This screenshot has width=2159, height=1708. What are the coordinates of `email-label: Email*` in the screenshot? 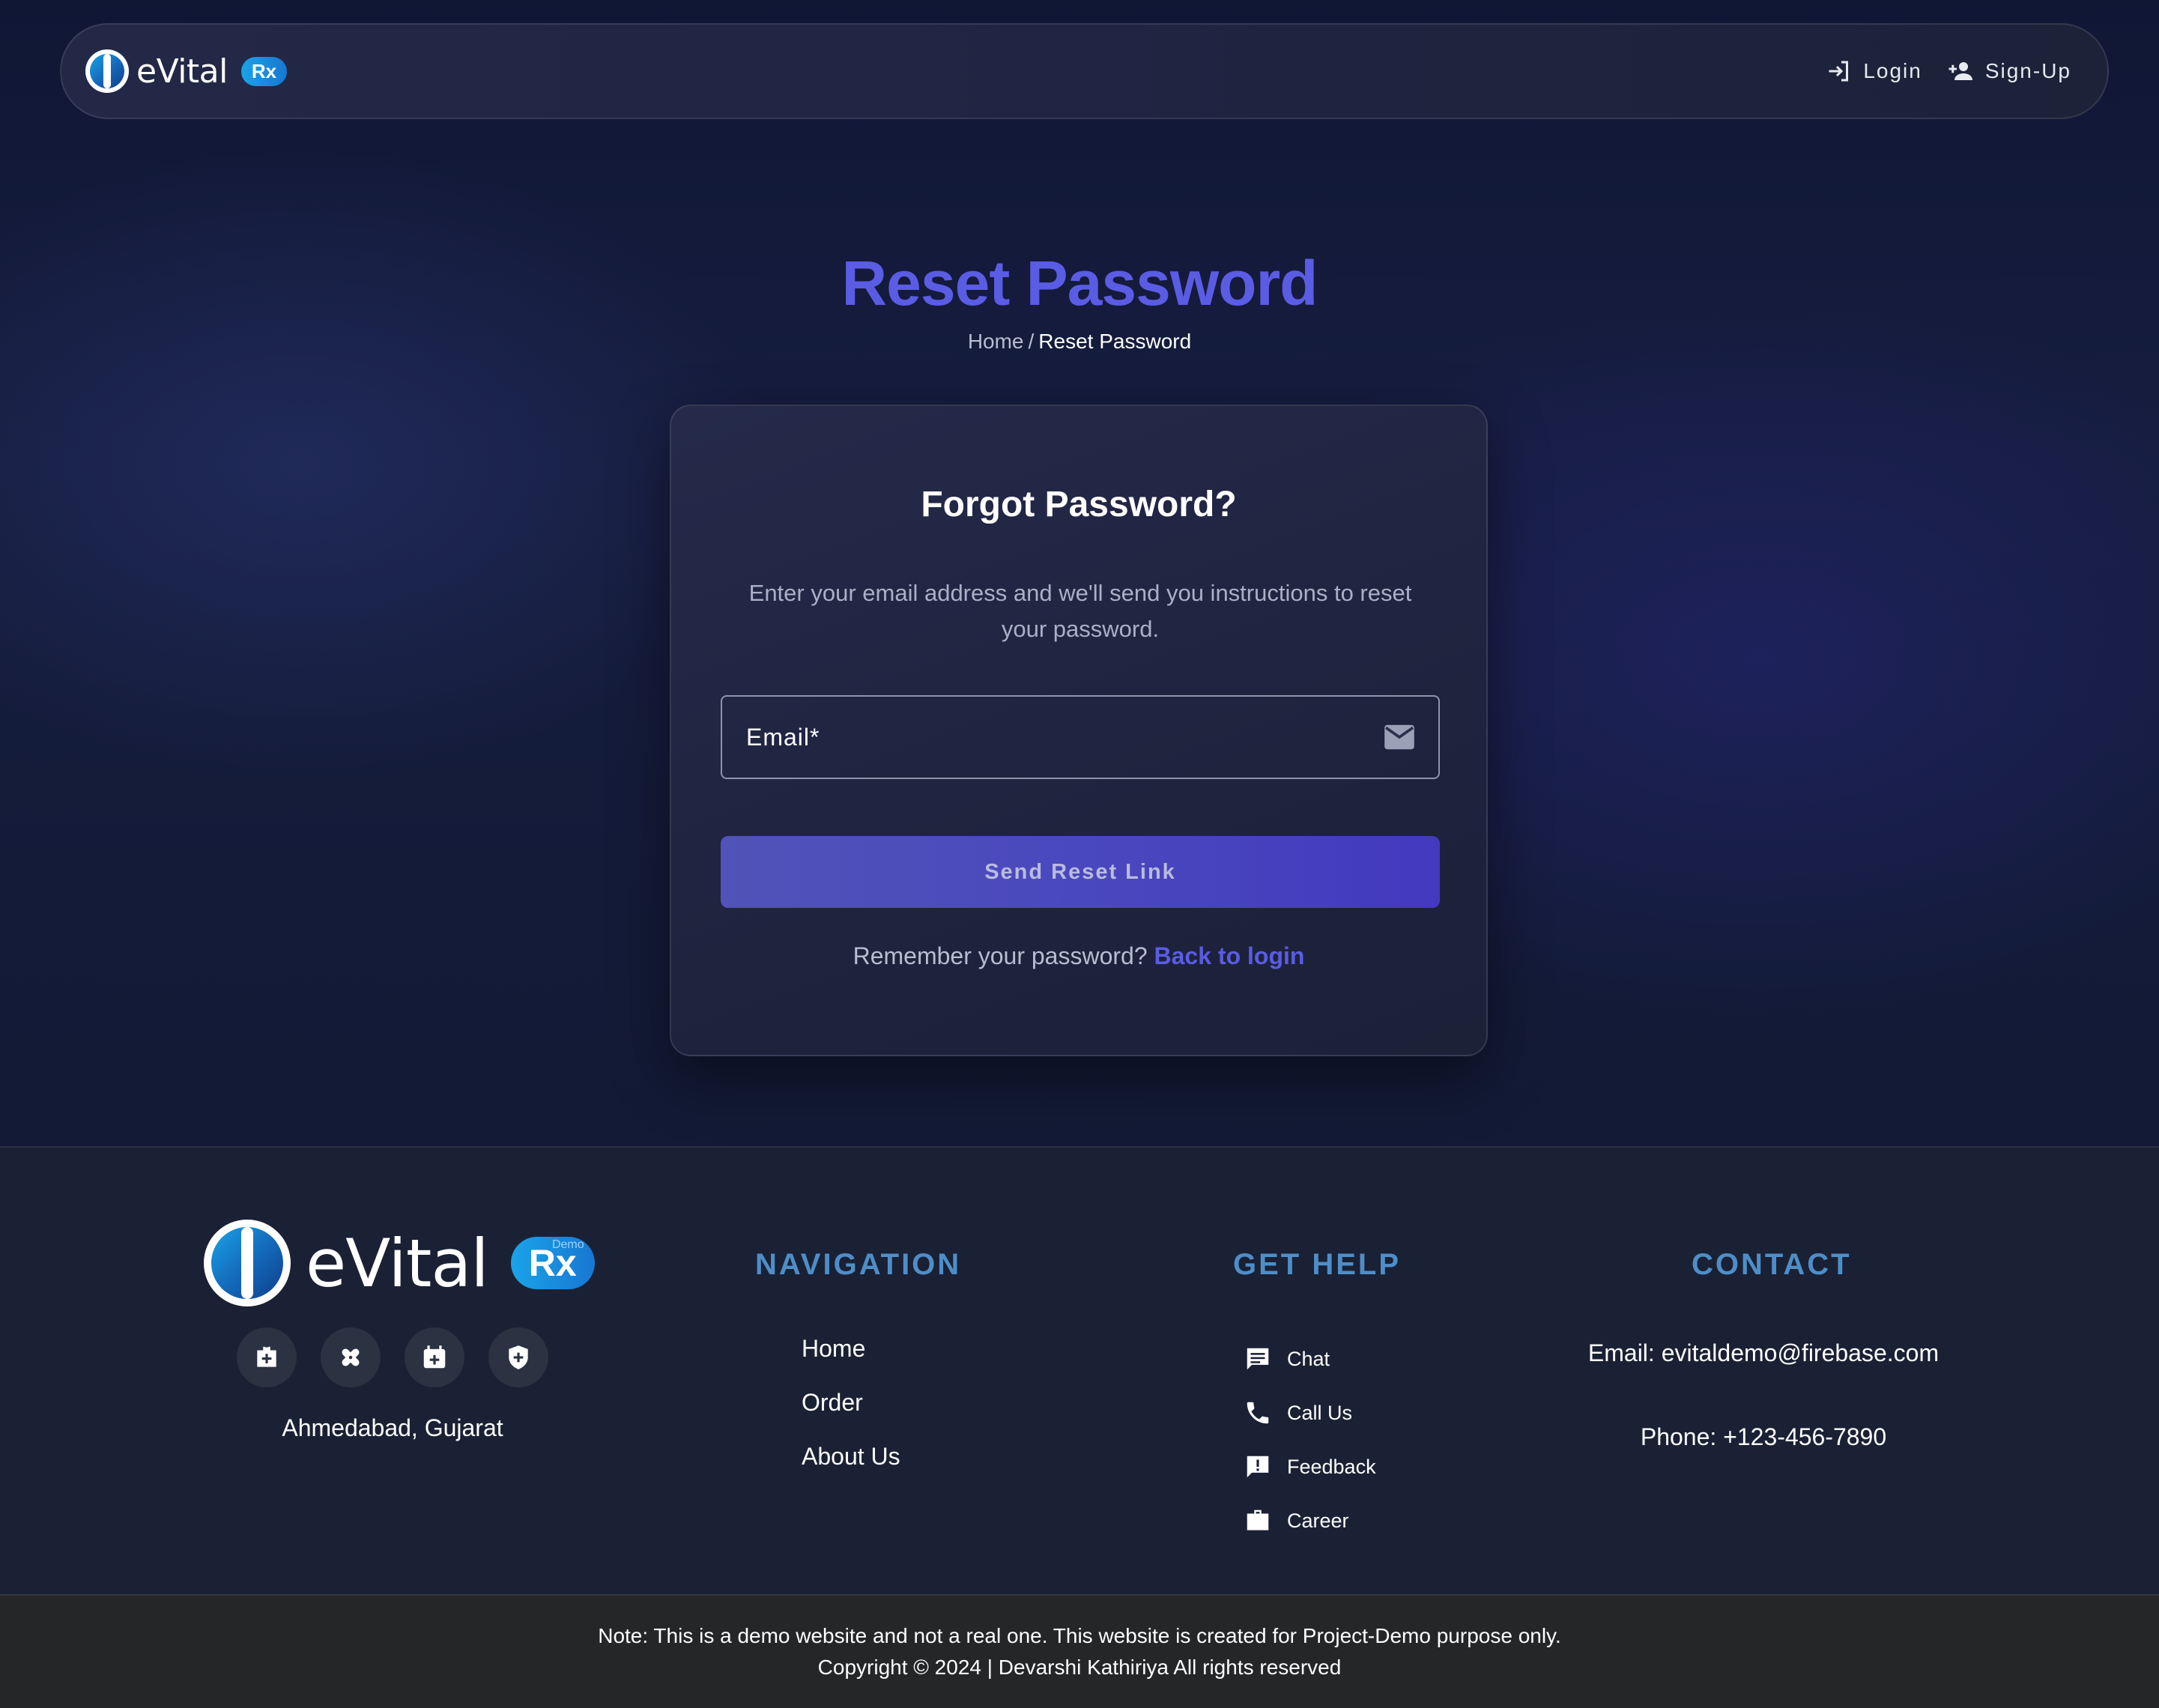 It's located at (783, 737).